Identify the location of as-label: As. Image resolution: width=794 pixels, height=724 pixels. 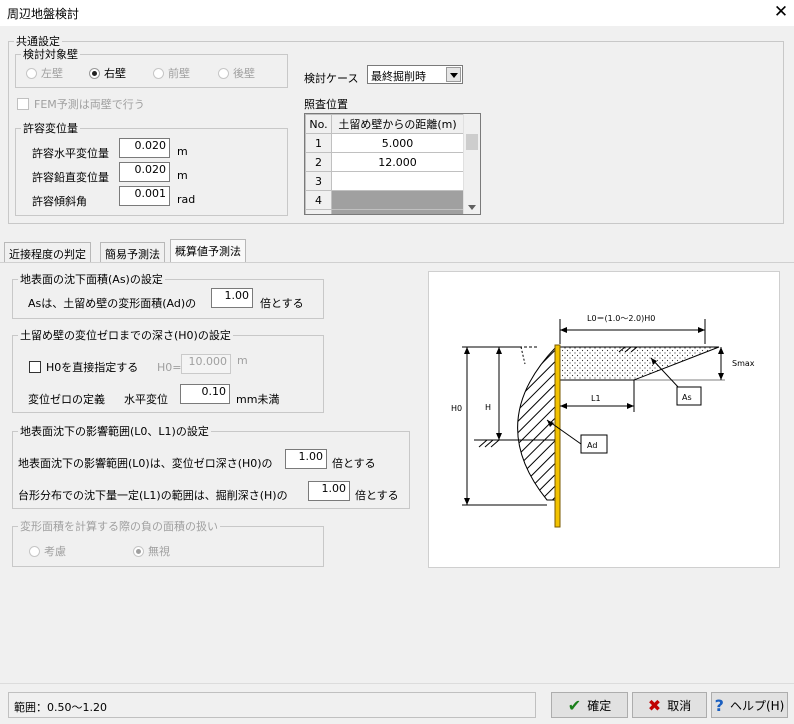
(687, 397).